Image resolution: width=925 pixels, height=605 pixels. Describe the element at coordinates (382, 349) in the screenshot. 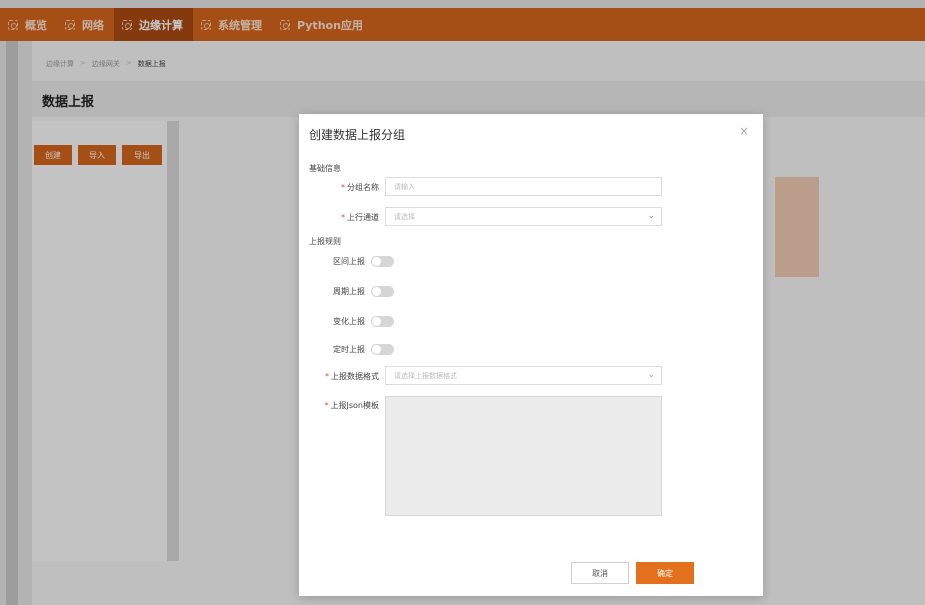

I see `timed-report-toggle` at that location.